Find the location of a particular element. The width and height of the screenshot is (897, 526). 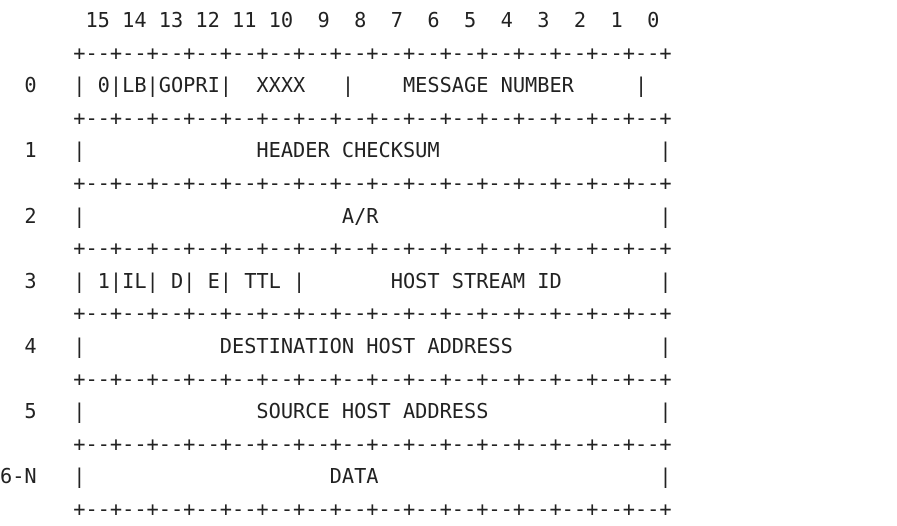

word-0-row: 0 | 0|LB|GOPRI| XXXX | MESSAGE NUMBER | is located at coordinates (324, 85).